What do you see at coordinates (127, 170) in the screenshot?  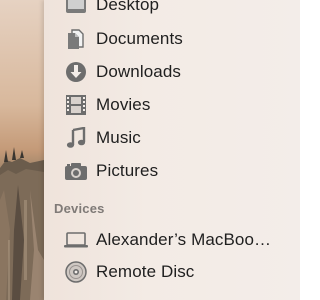 I see `sidebar-item-label: Pictures` at bounding box center [127, 170].